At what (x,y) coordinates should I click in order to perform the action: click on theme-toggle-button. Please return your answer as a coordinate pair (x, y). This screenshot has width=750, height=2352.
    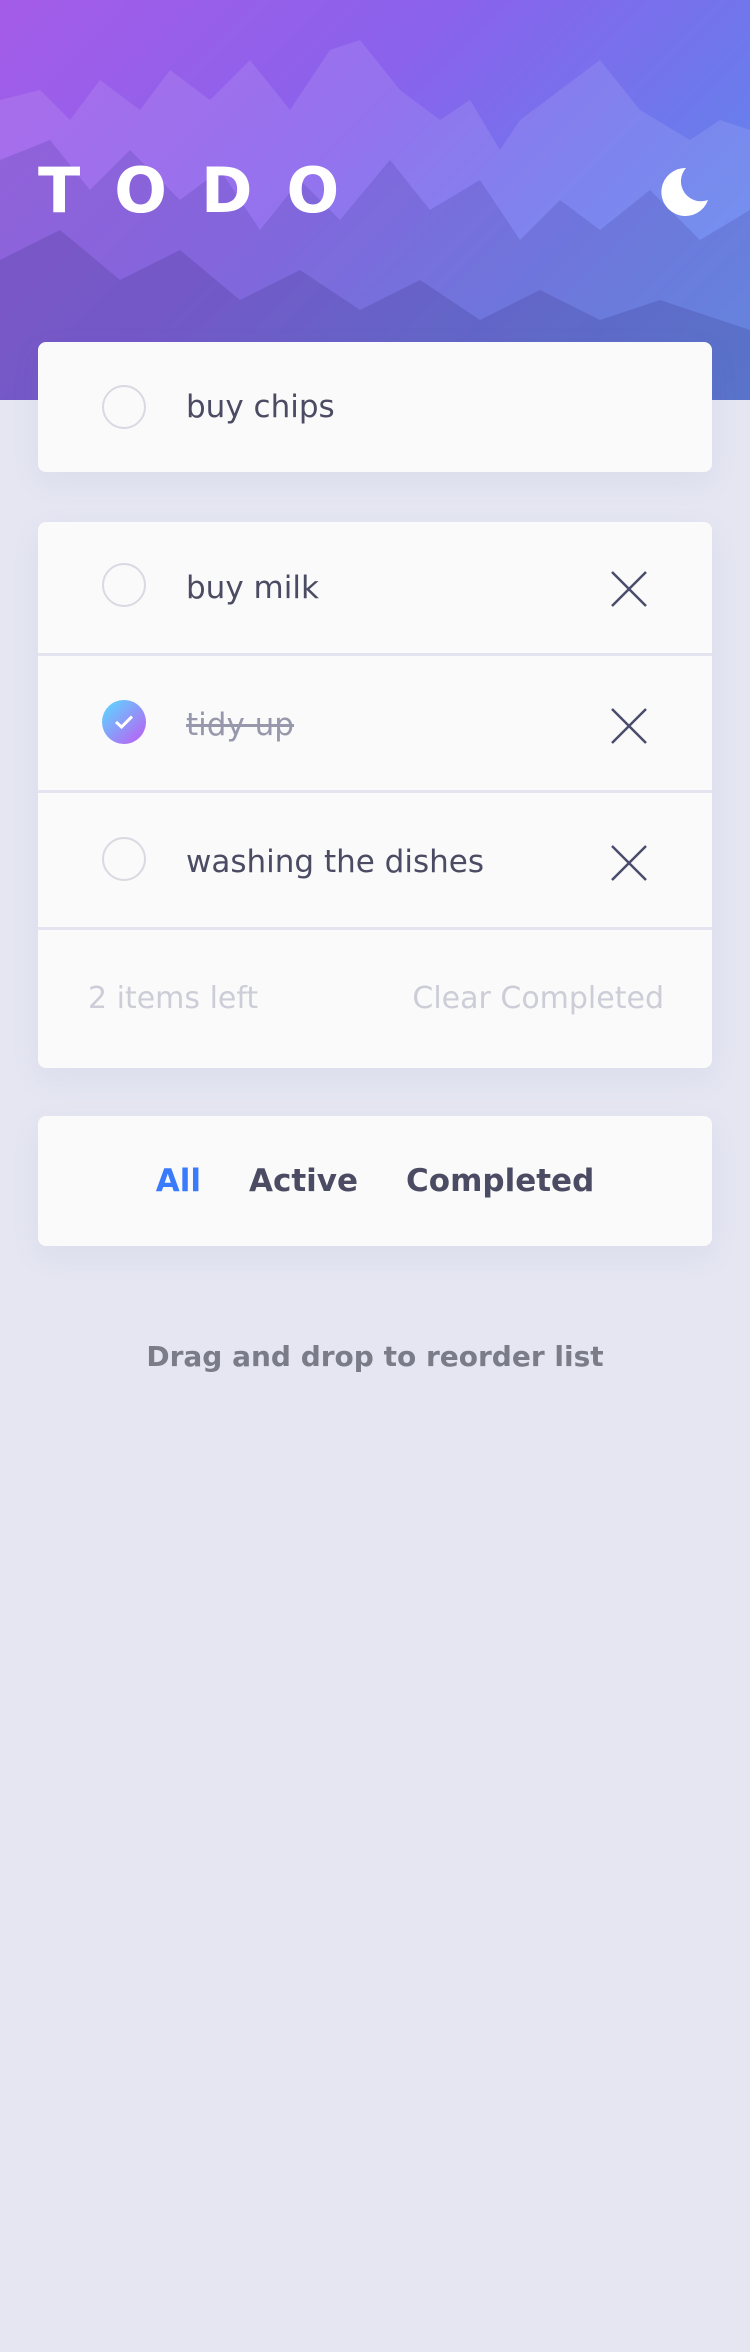
    Looking at the image, I should click on (684, 192).